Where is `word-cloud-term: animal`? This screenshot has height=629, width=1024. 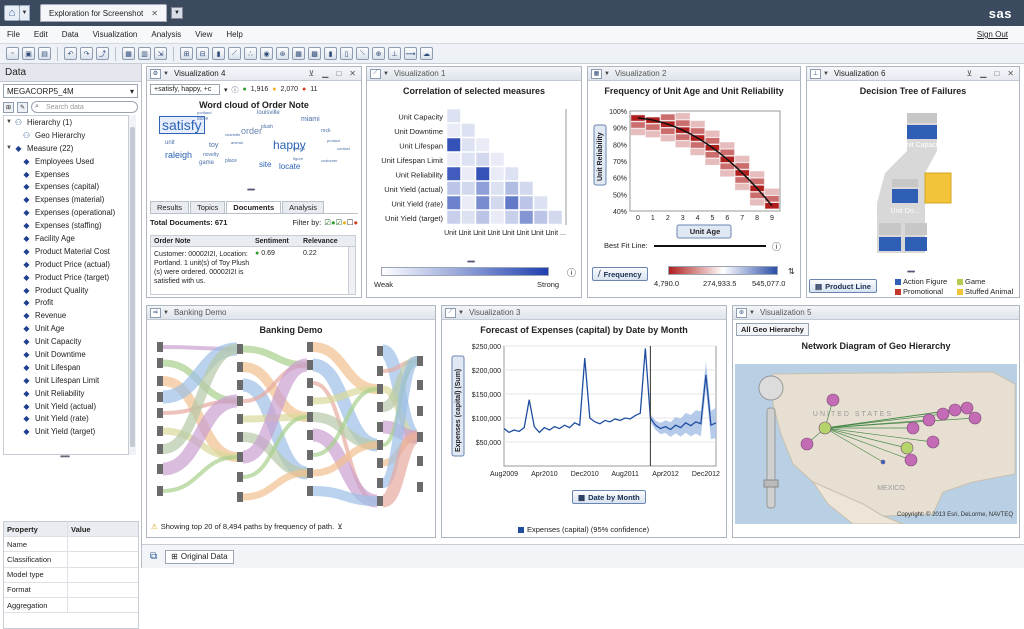 word-cloud-term: animal is located at coordinates (237, 142).